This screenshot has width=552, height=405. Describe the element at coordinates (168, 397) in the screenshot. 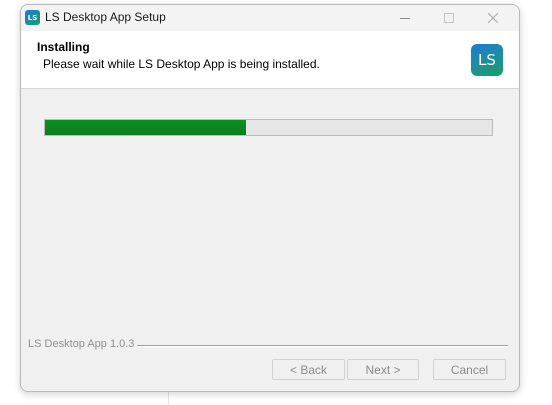

I see `desktop-divider` at that location.